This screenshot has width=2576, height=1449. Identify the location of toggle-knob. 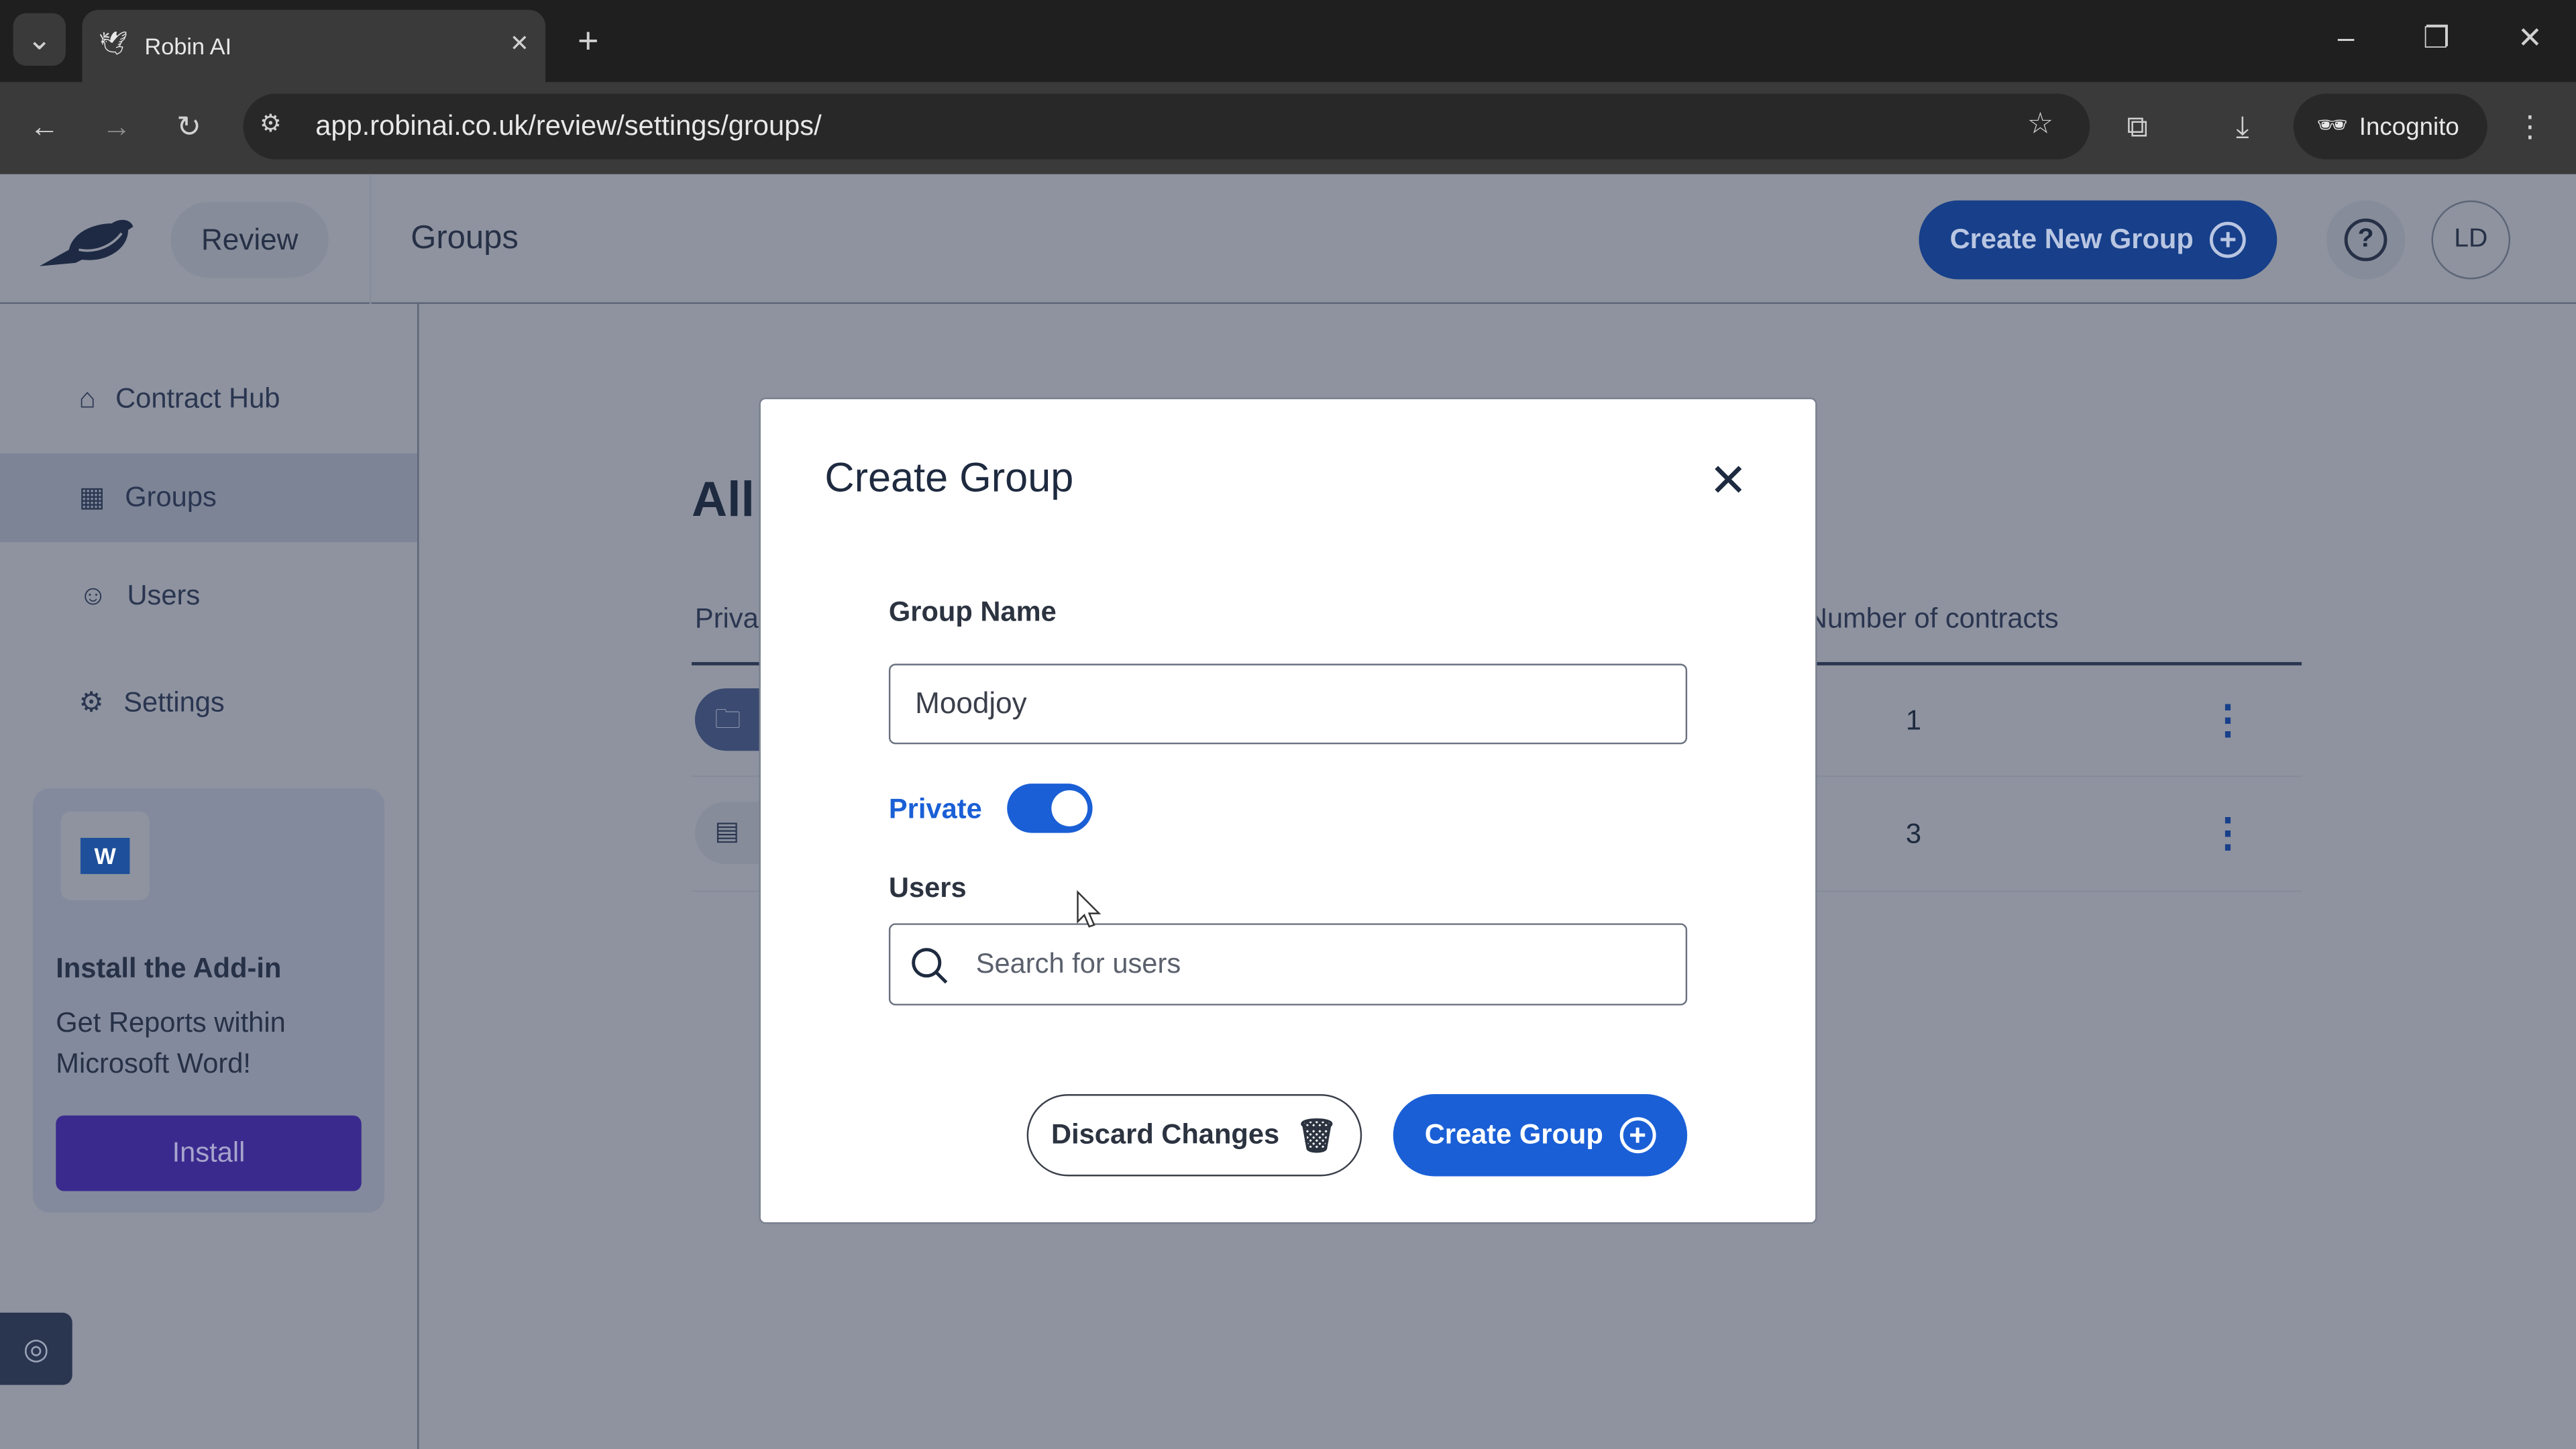
(1069, 808).